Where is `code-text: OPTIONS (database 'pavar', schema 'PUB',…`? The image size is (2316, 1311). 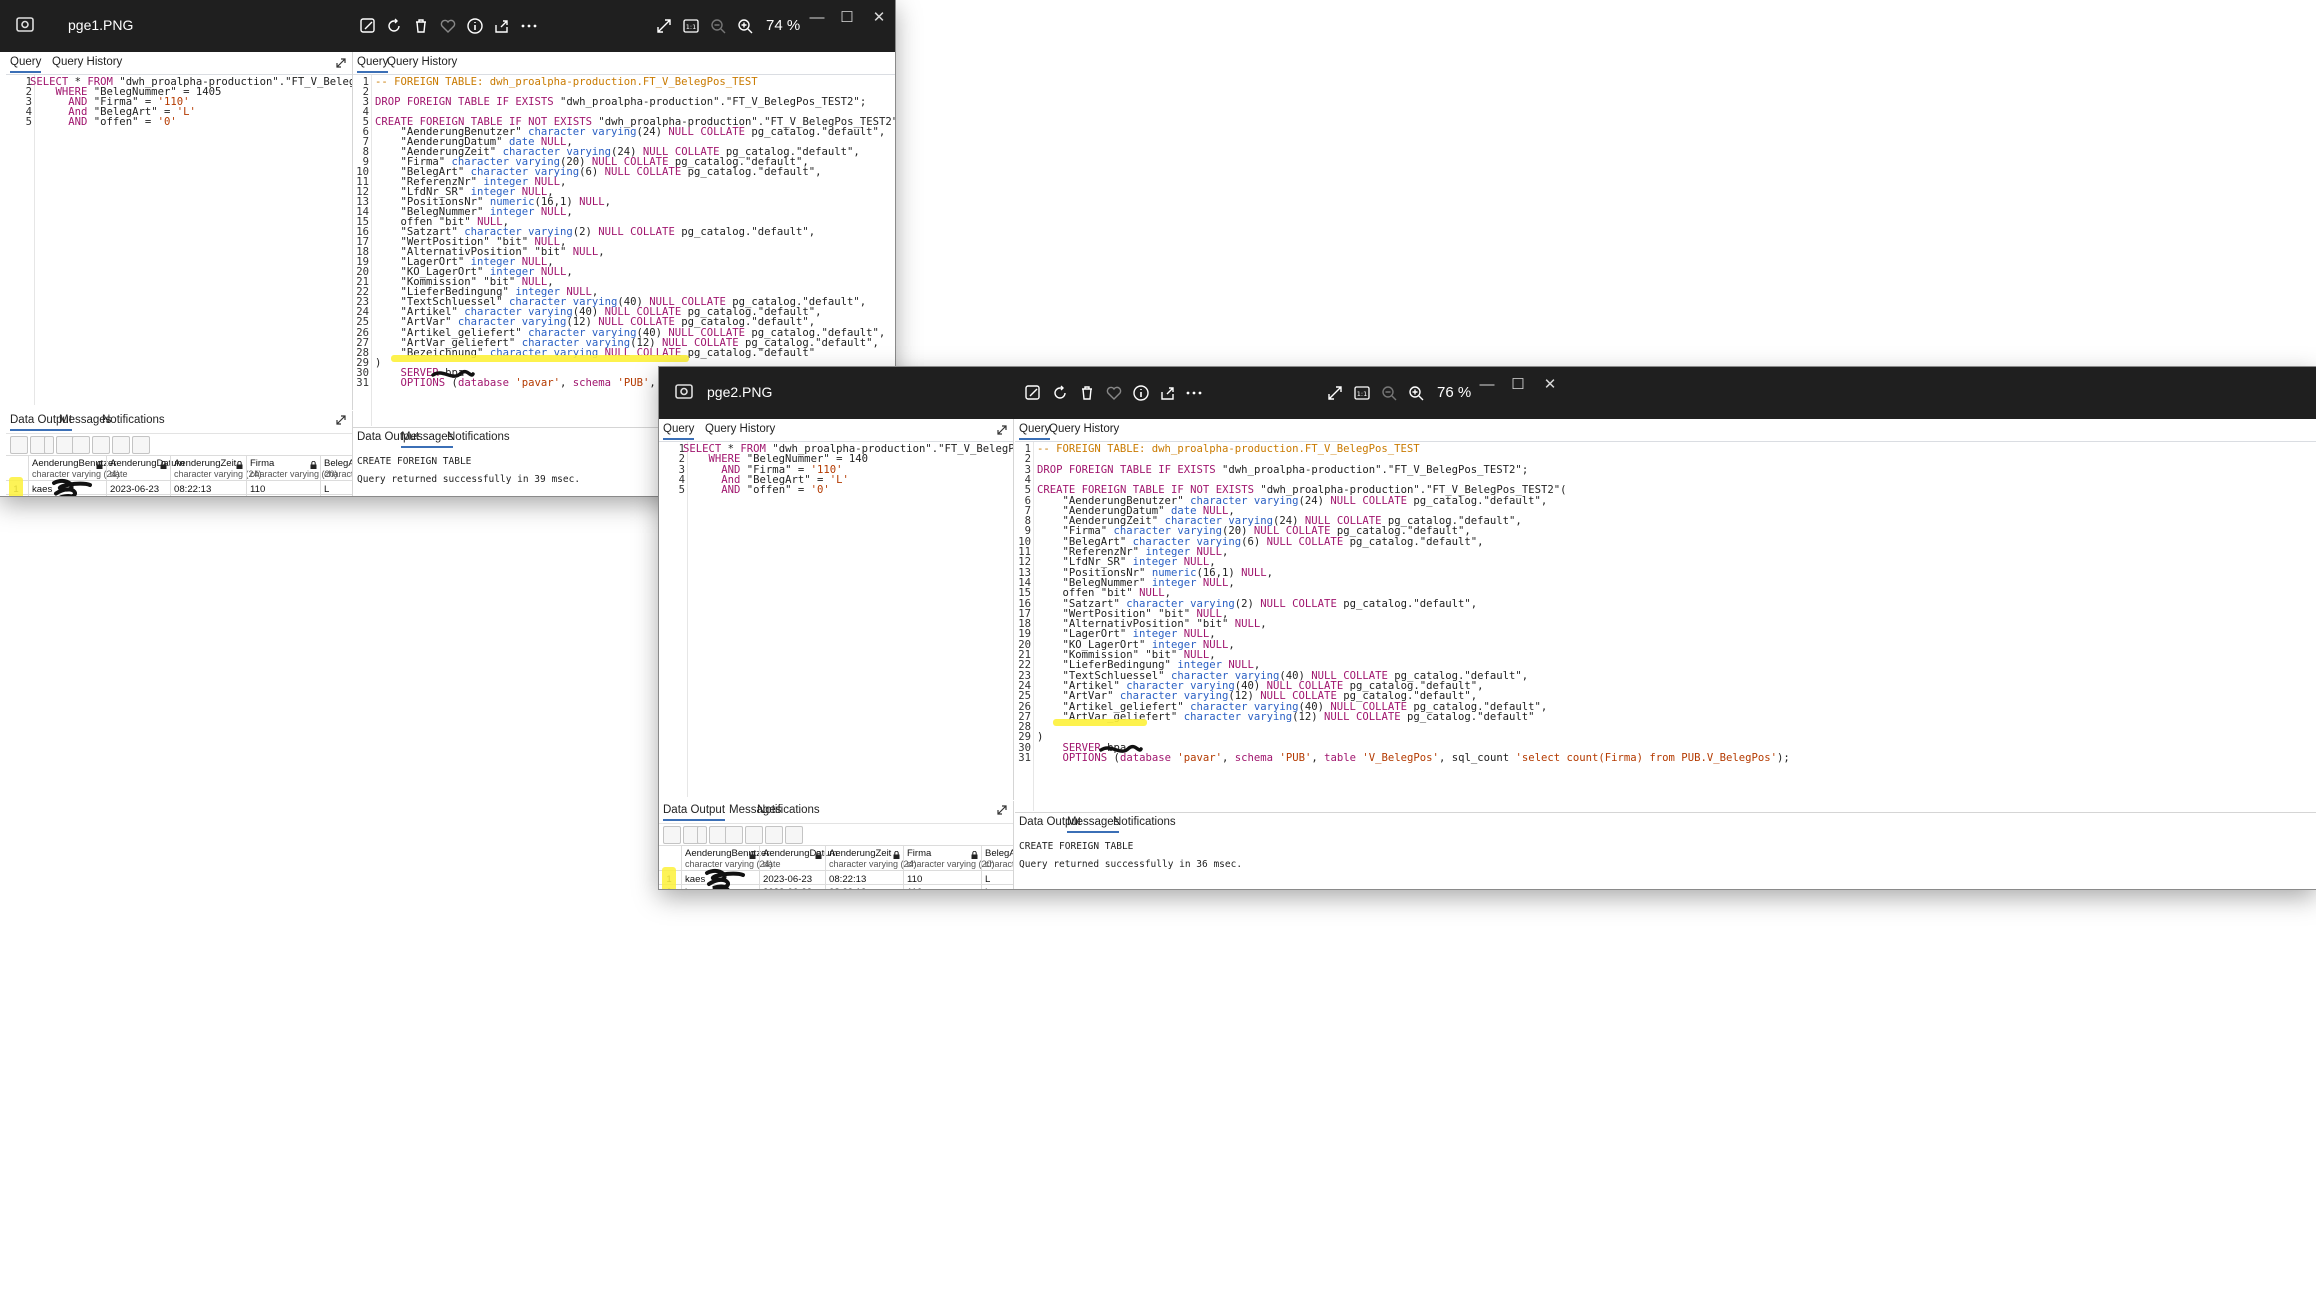 code-text: OPTIONS (database 'pavar', schema 'PUB',… is located at coordinates (1426, 758).